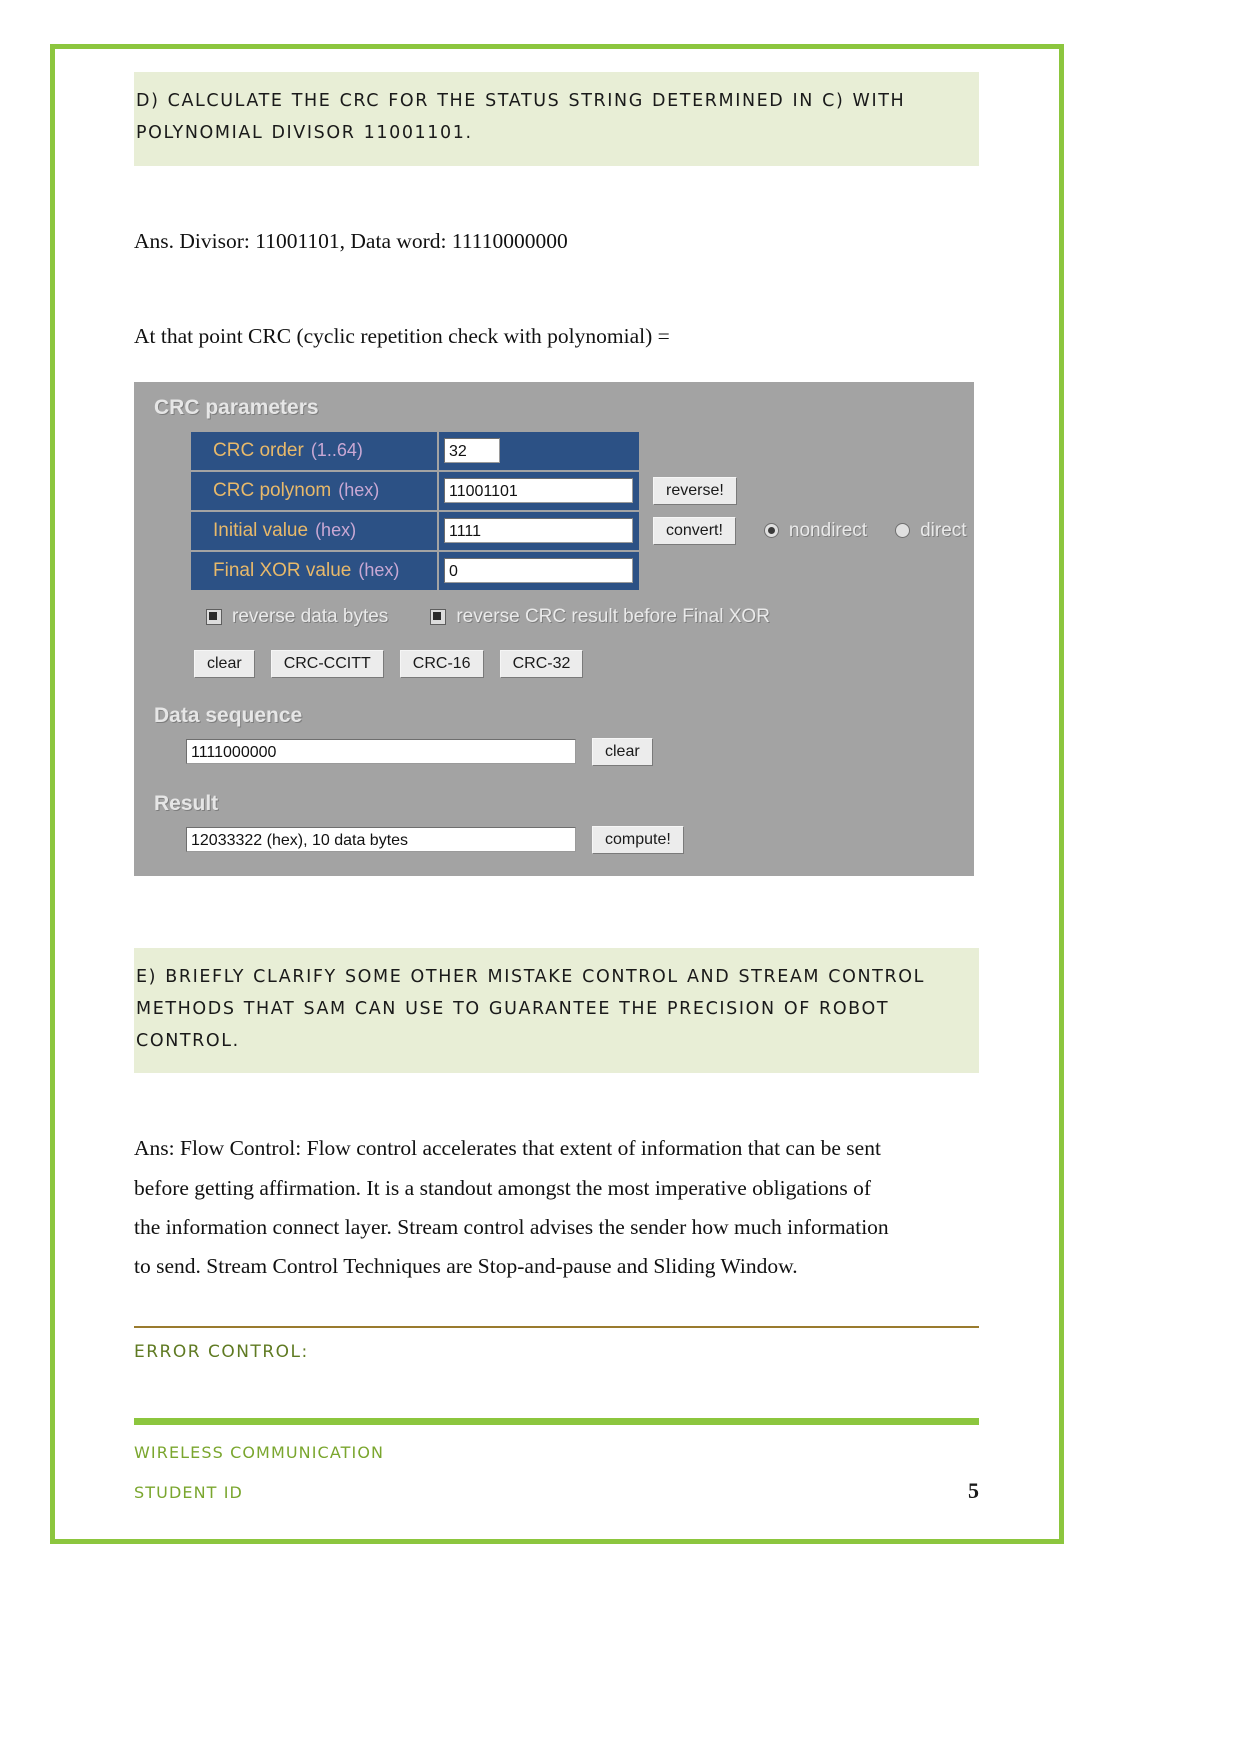 Image resolution: width=1241 pixels, height=1754 pixels. What do you see at coordinates (472, 451) in the screenshot?
I see `crc-order-input: 32` at bounding box center [472, 451].